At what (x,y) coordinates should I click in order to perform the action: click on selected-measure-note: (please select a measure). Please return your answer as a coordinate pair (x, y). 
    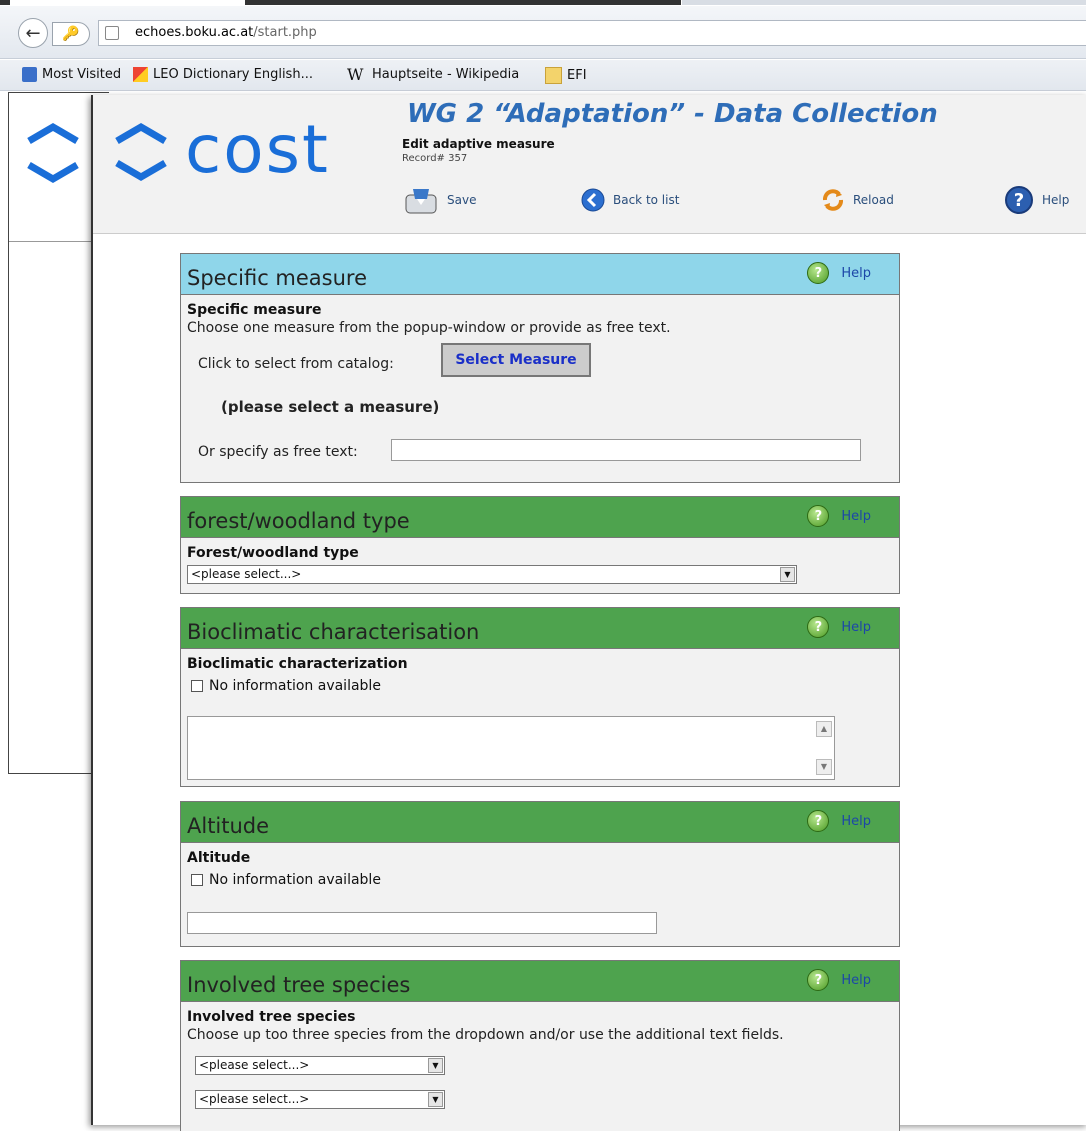
    Looking at the image, I should click on (330, 407).